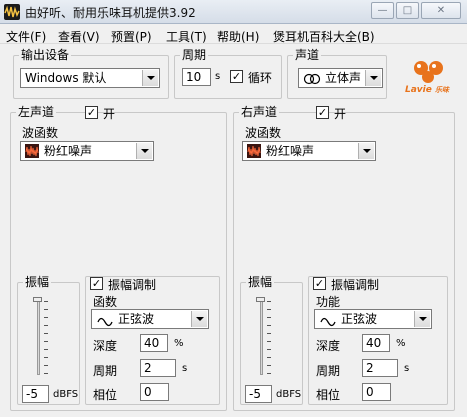  What do you see at coordinates (343, 78) in the screenshot?
I see `channel-value: 立体声` at bounding box center [343, 78].